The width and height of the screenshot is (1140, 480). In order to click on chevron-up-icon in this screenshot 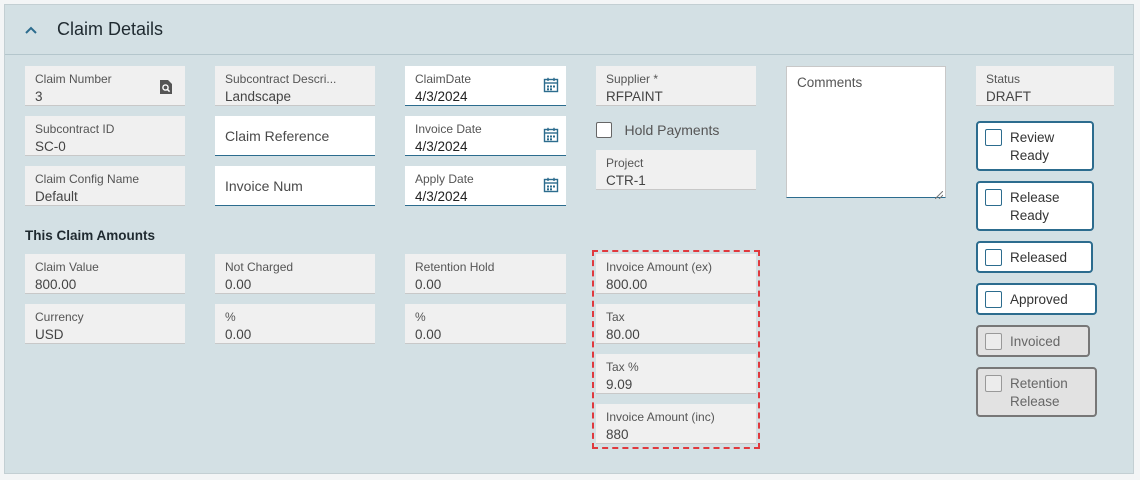, I will do `click(31, 31)`.